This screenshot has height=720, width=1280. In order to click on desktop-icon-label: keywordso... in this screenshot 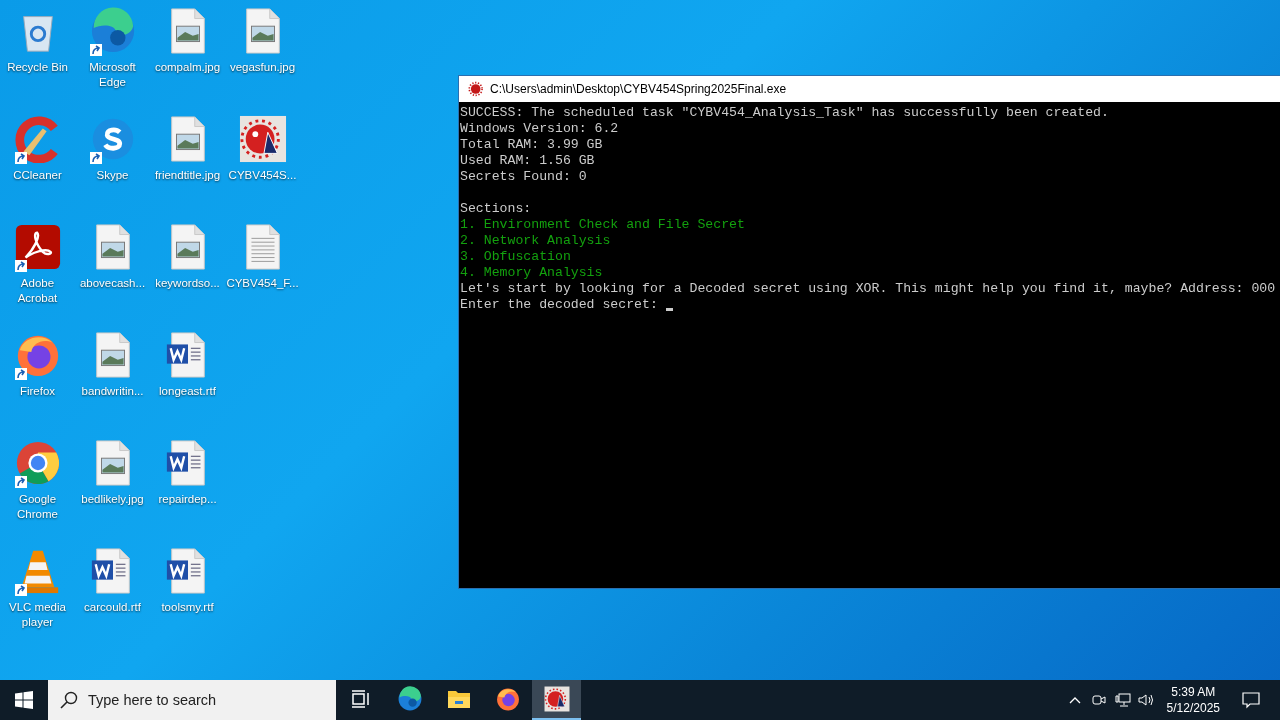, I will do `click(187, 283)`.